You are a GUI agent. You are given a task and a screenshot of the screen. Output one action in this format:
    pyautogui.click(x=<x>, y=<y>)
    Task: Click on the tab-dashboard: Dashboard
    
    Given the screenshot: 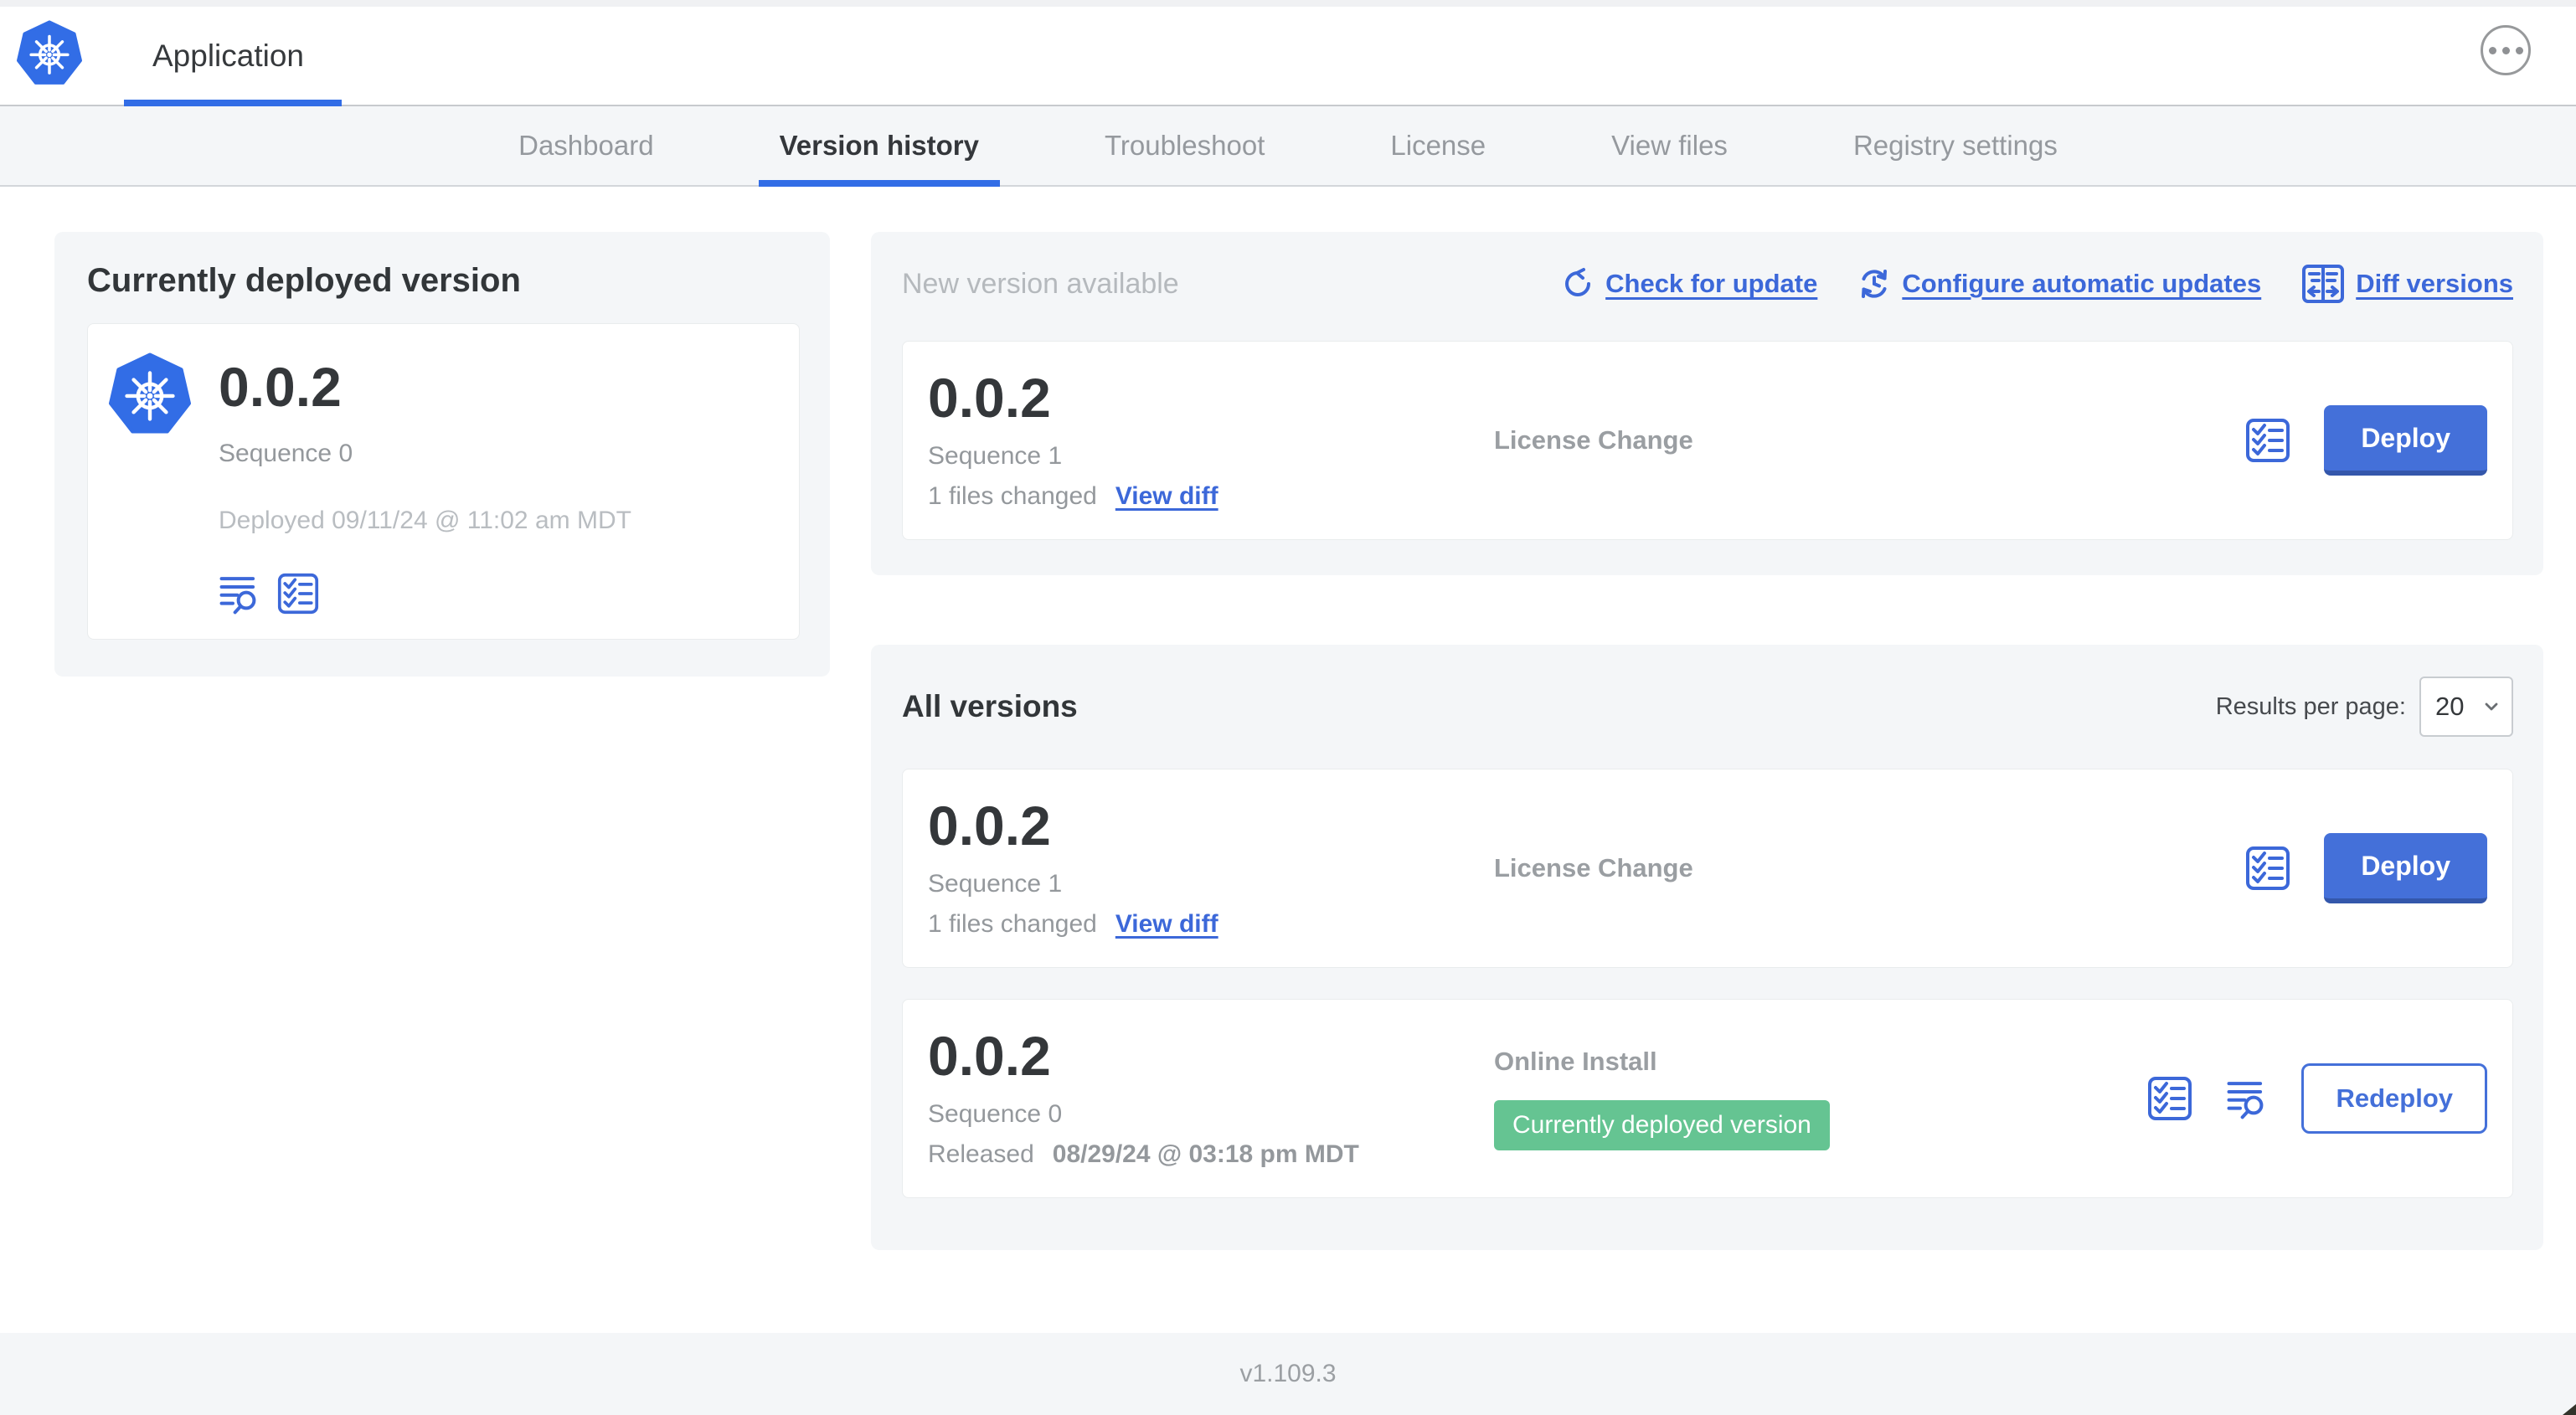 What is the action you would take?
    pyautogui.click(x=585, y=145)
    